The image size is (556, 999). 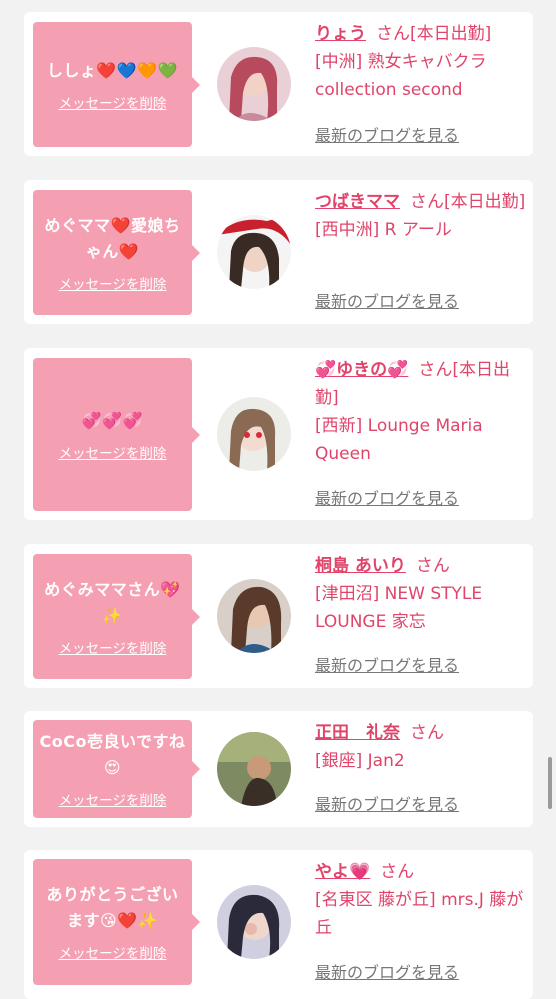 I want to click on message-text: めぐママ❤️愛娘ちゃん❤️, so click(x=112, y=238).